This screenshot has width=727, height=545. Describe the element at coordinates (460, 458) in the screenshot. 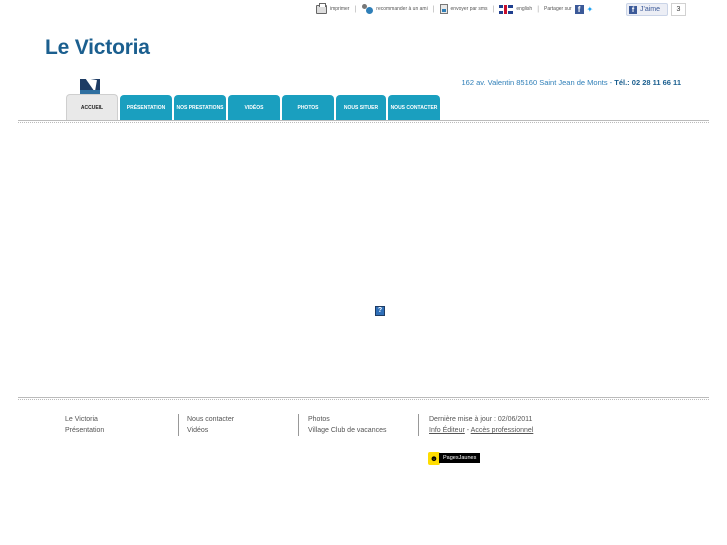

I see `pagesjaunes-label: PagesJaunes` at that location.